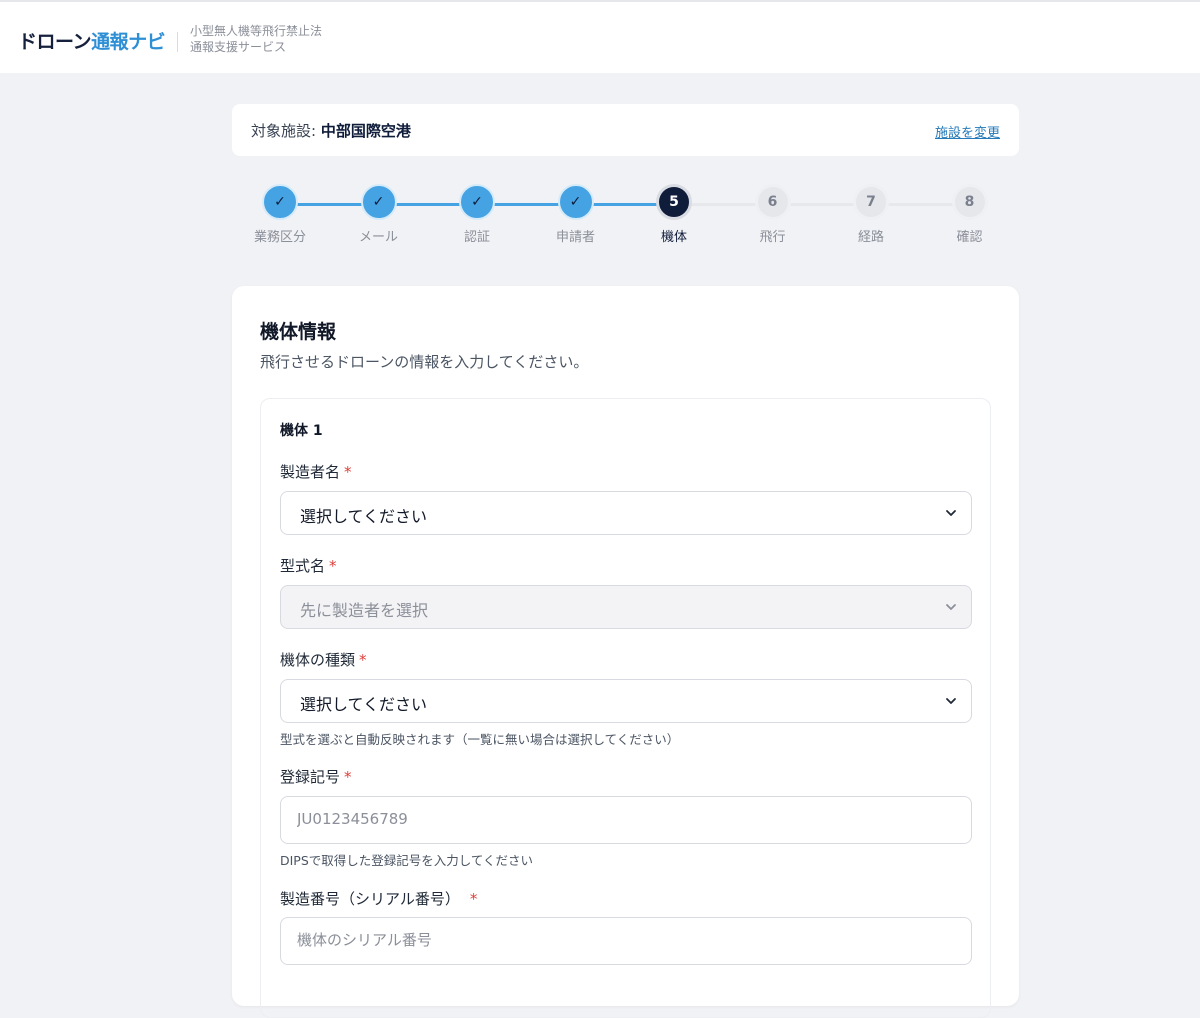 The image size is (1200, 1018). What do you see at coordinates (378, 237) in the screenshot?
I see `step-label: メール` at bounding box center [378, 237].